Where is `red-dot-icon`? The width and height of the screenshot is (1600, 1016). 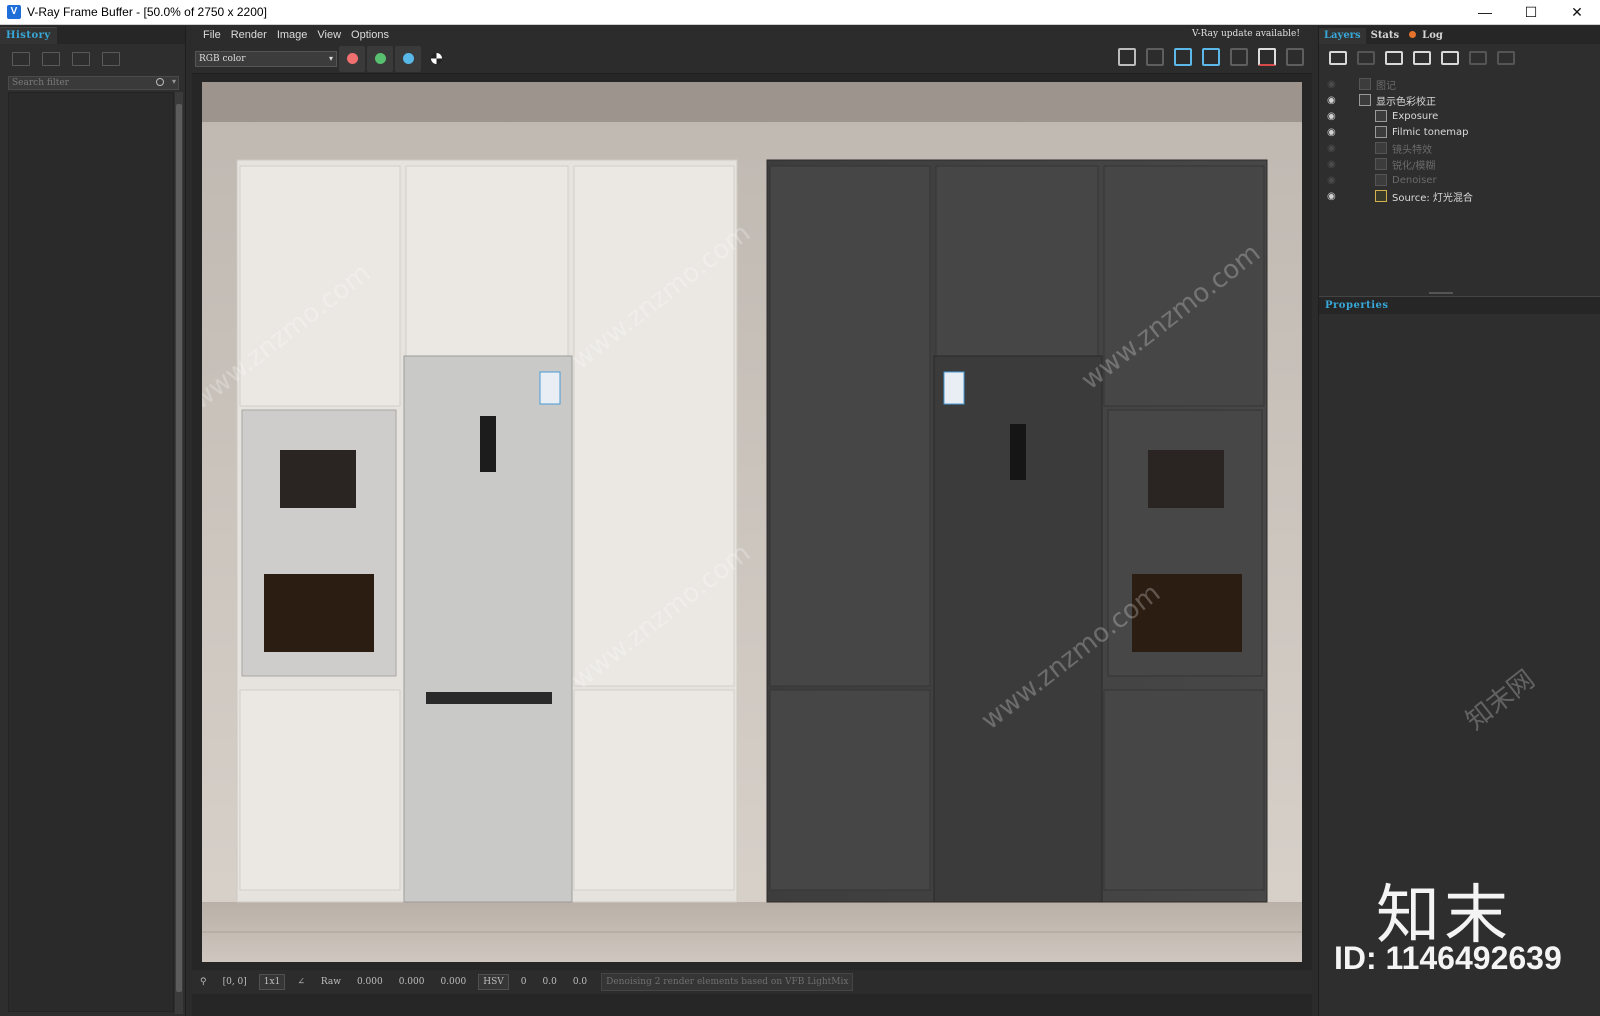 red-dot-icon is located at coordinates (352, 58).